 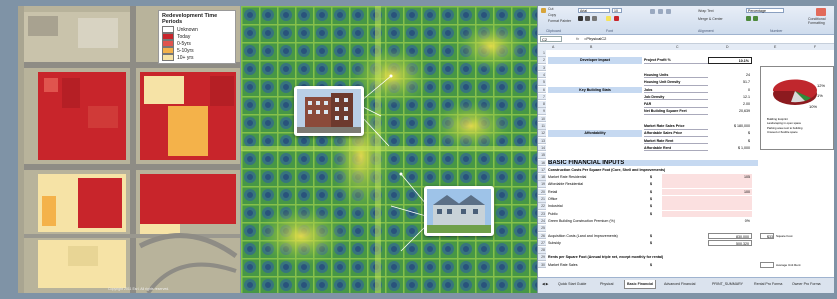 What do you see at coordinates (668, 11) in the screenshot?
I see `align-bottom-icon` at bounding box center [668, 11].